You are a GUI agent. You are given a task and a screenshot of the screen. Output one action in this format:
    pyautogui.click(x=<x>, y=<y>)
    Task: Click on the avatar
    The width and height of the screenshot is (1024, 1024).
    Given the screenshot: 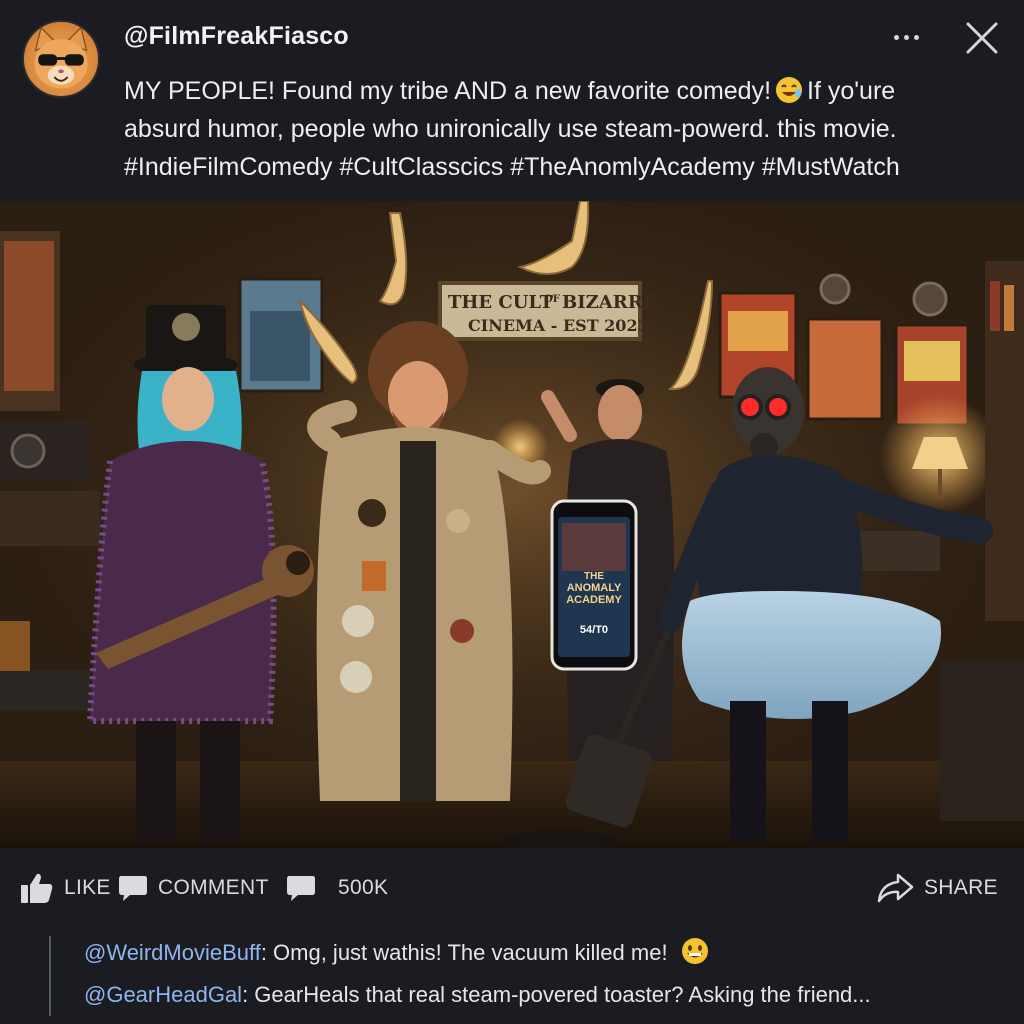 What is the action you would take?
    pyautogui.click(x=61, y=59)
    